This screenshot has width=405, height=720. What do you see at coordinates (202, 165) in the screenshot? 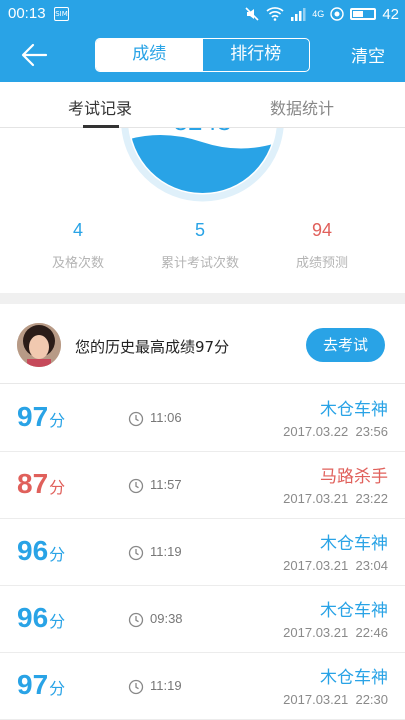
I see `score-gauge: 5243` at bounding box center [202, 165].